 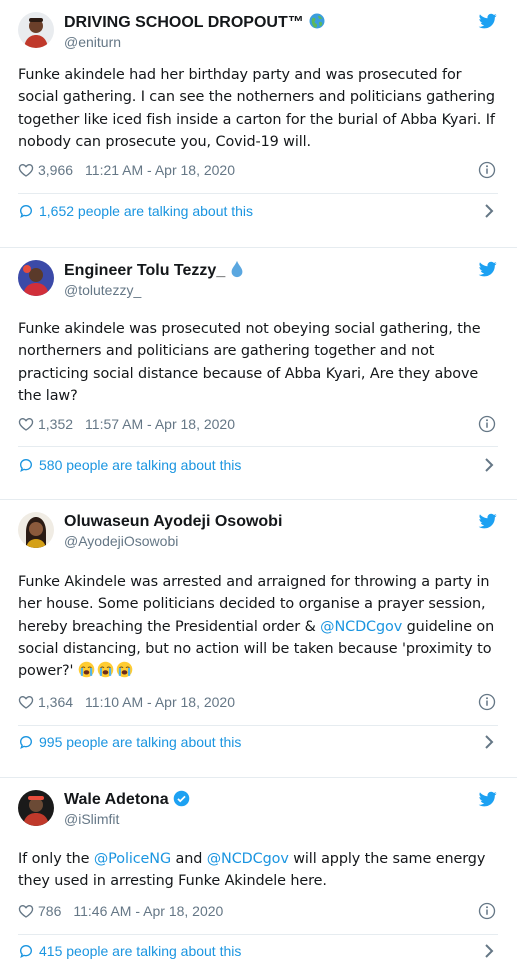 I want to click on user-handle: @eniturn, so click(x=195, y=42).